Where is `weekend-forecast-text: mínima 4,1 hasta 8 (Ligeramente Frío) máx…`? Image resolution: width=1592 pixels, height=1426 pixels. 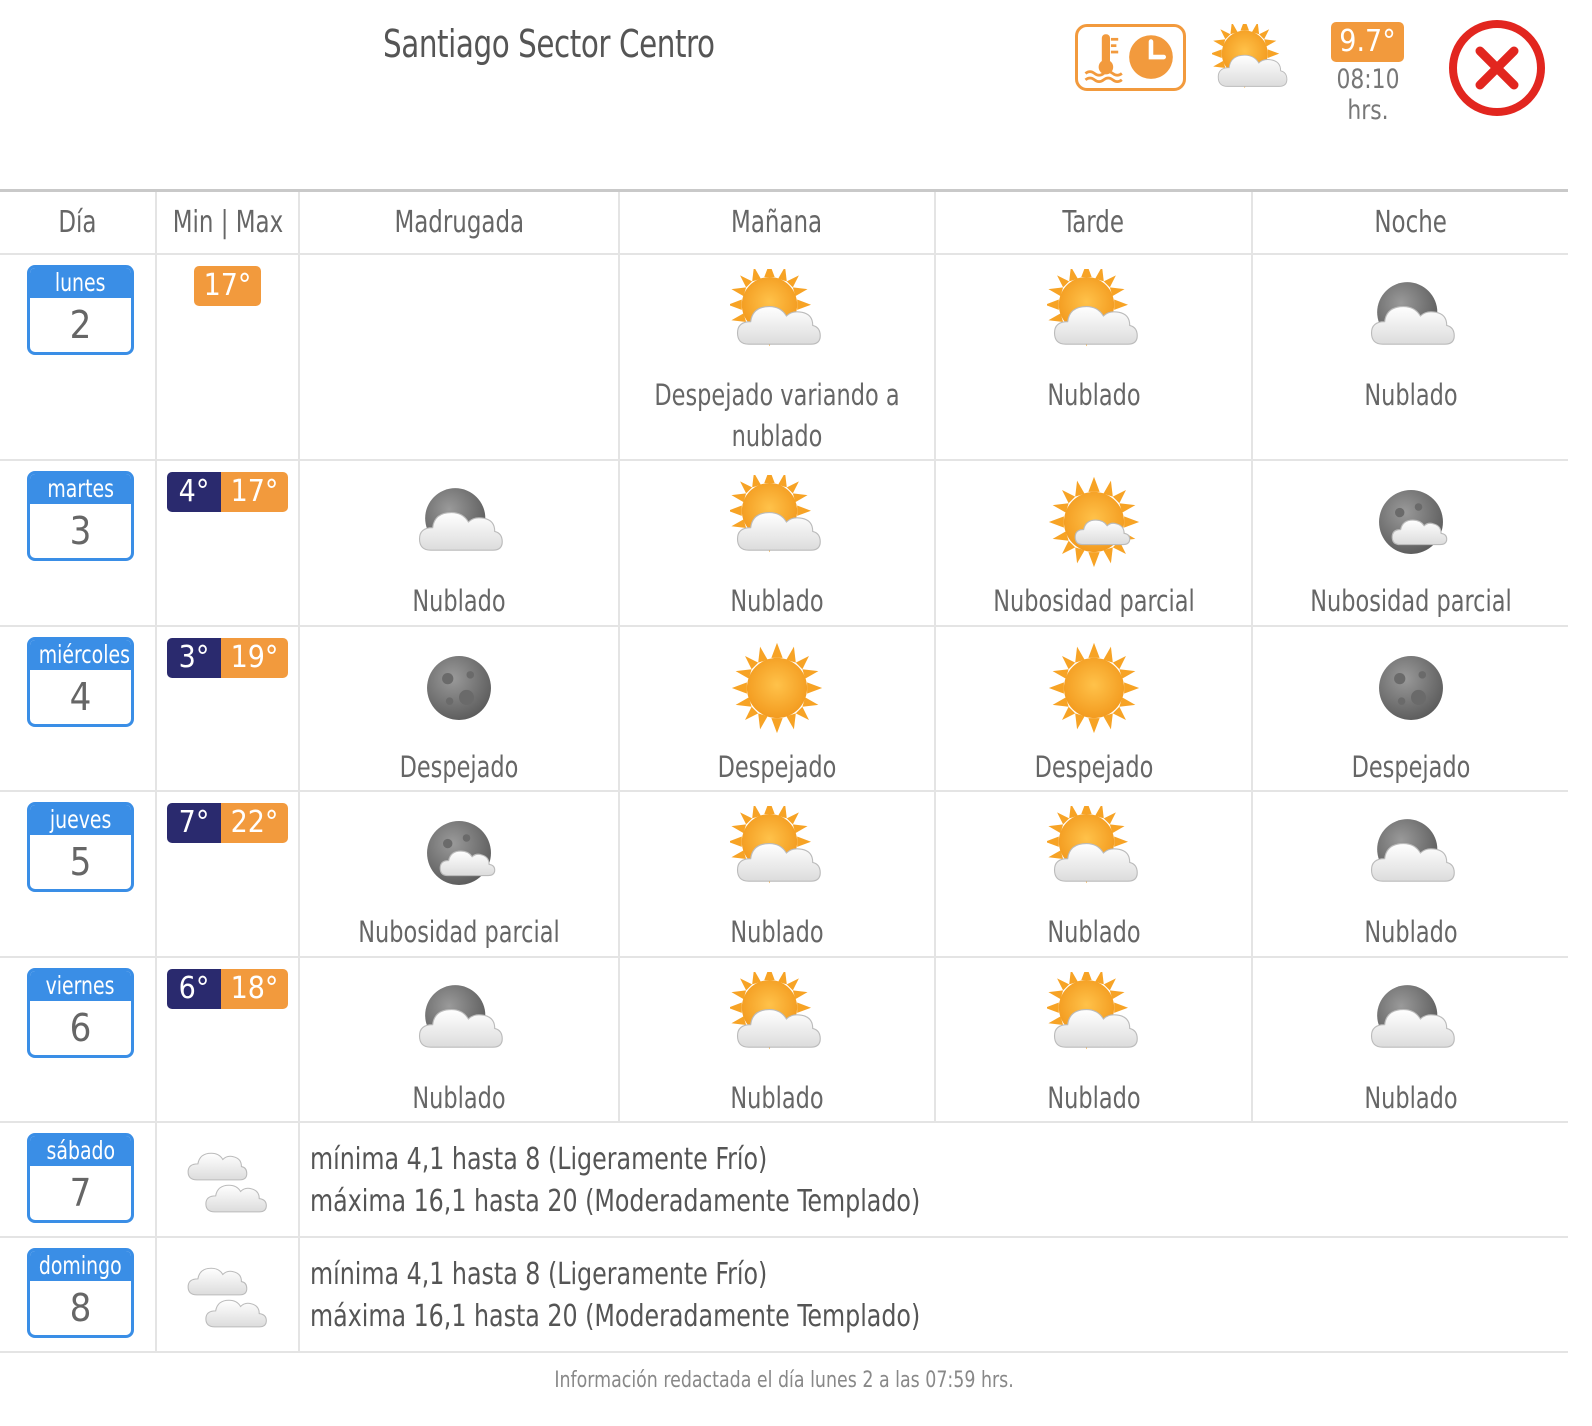
weekend-forecast-text: mínima 4,1 hasta 8 (Ligeramente Frío) máx… is located at coordinates (615, 1296).